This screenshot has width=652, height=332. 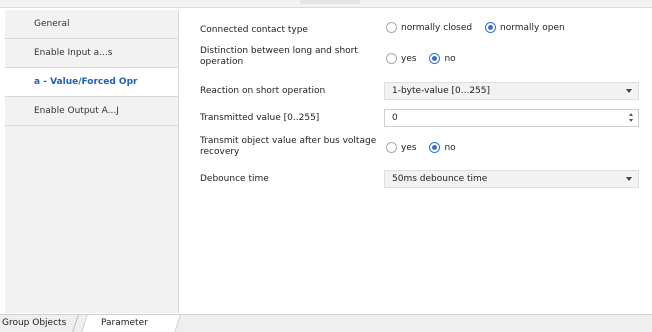 I want to click on sidebar-item-label: a - Value/Forced Opr, so click(x=86, y=82).